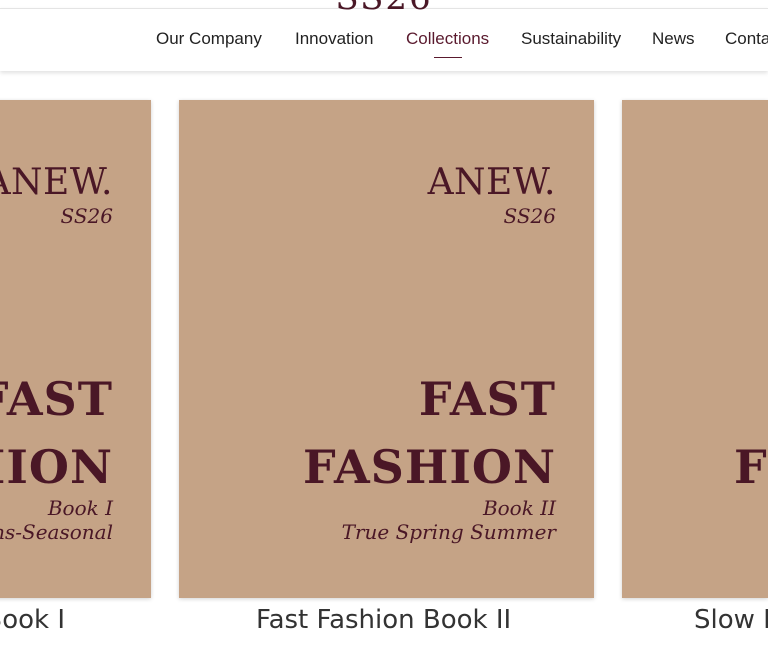 Image resolution: width=768 pixels, height=661 pixels. Describe the element at coordinates (383, 620) in the screenshot. I see `card-caption-book-2: Fast Fashion Book II` at that location.